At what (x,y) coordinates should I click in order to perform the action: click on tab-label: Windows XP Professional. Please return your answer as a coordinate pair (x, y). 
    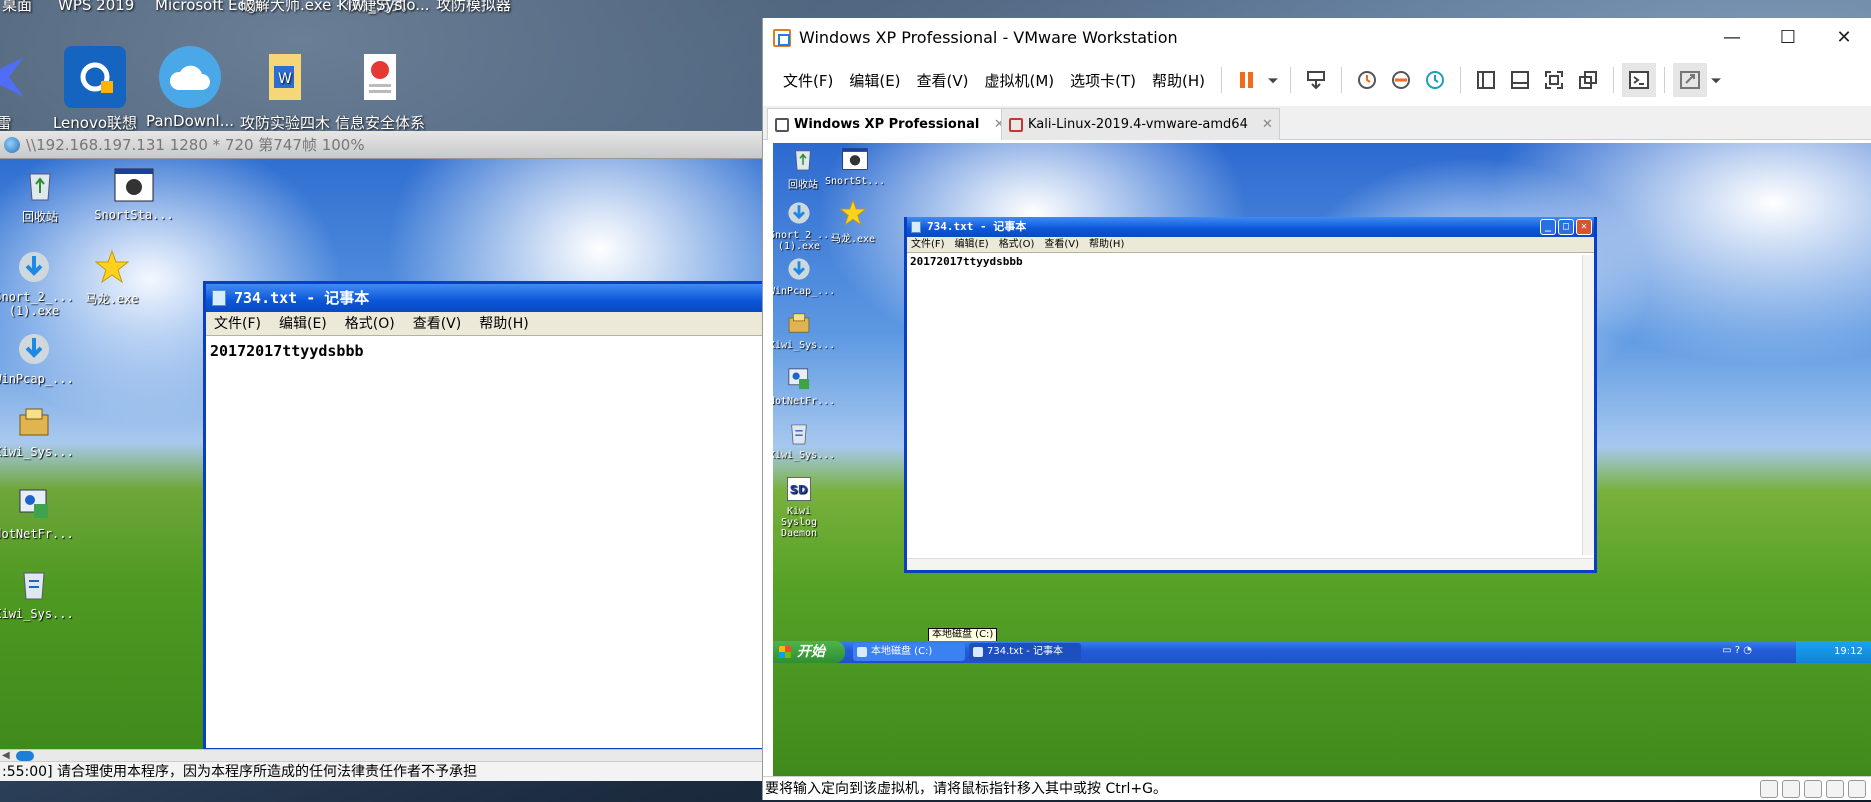
    Looking at the image, I should click on (887, 124).